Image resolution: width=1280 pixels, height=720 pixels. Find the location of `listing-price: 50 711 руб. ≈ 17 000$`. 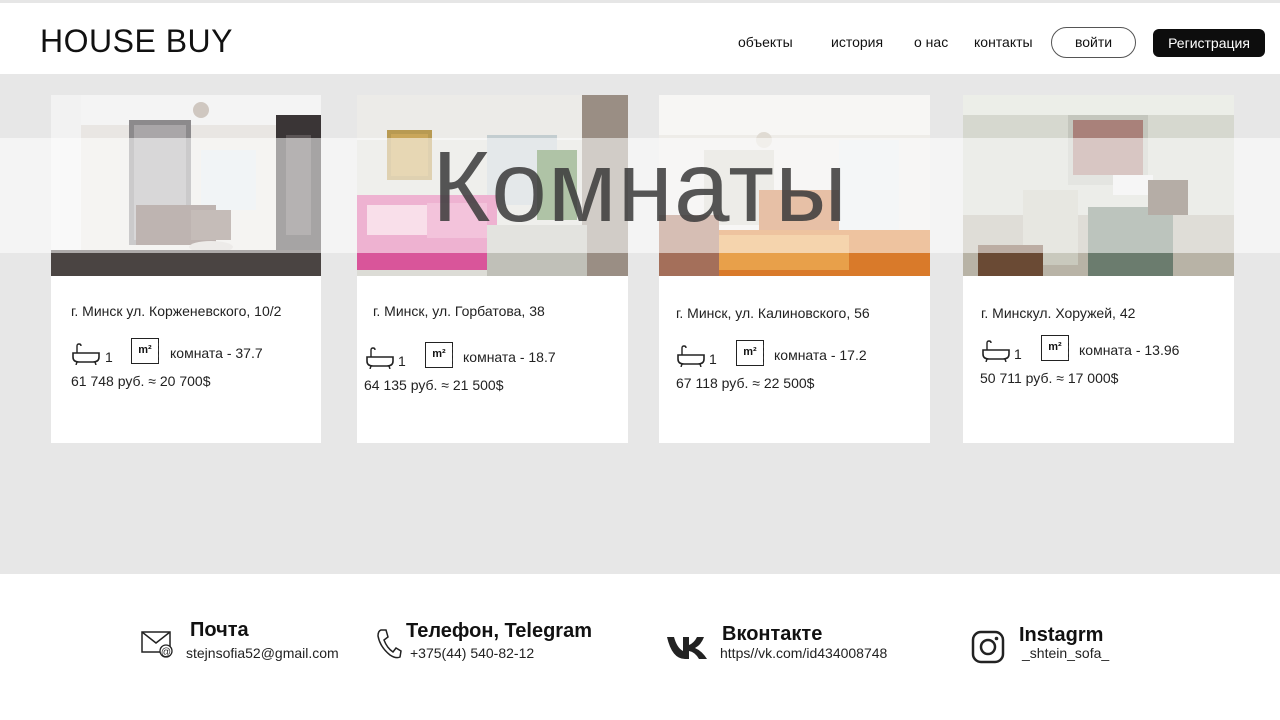

listing-price: 50 711 руб. ≈ 17 000$ is located at coordinates (1049, 378).